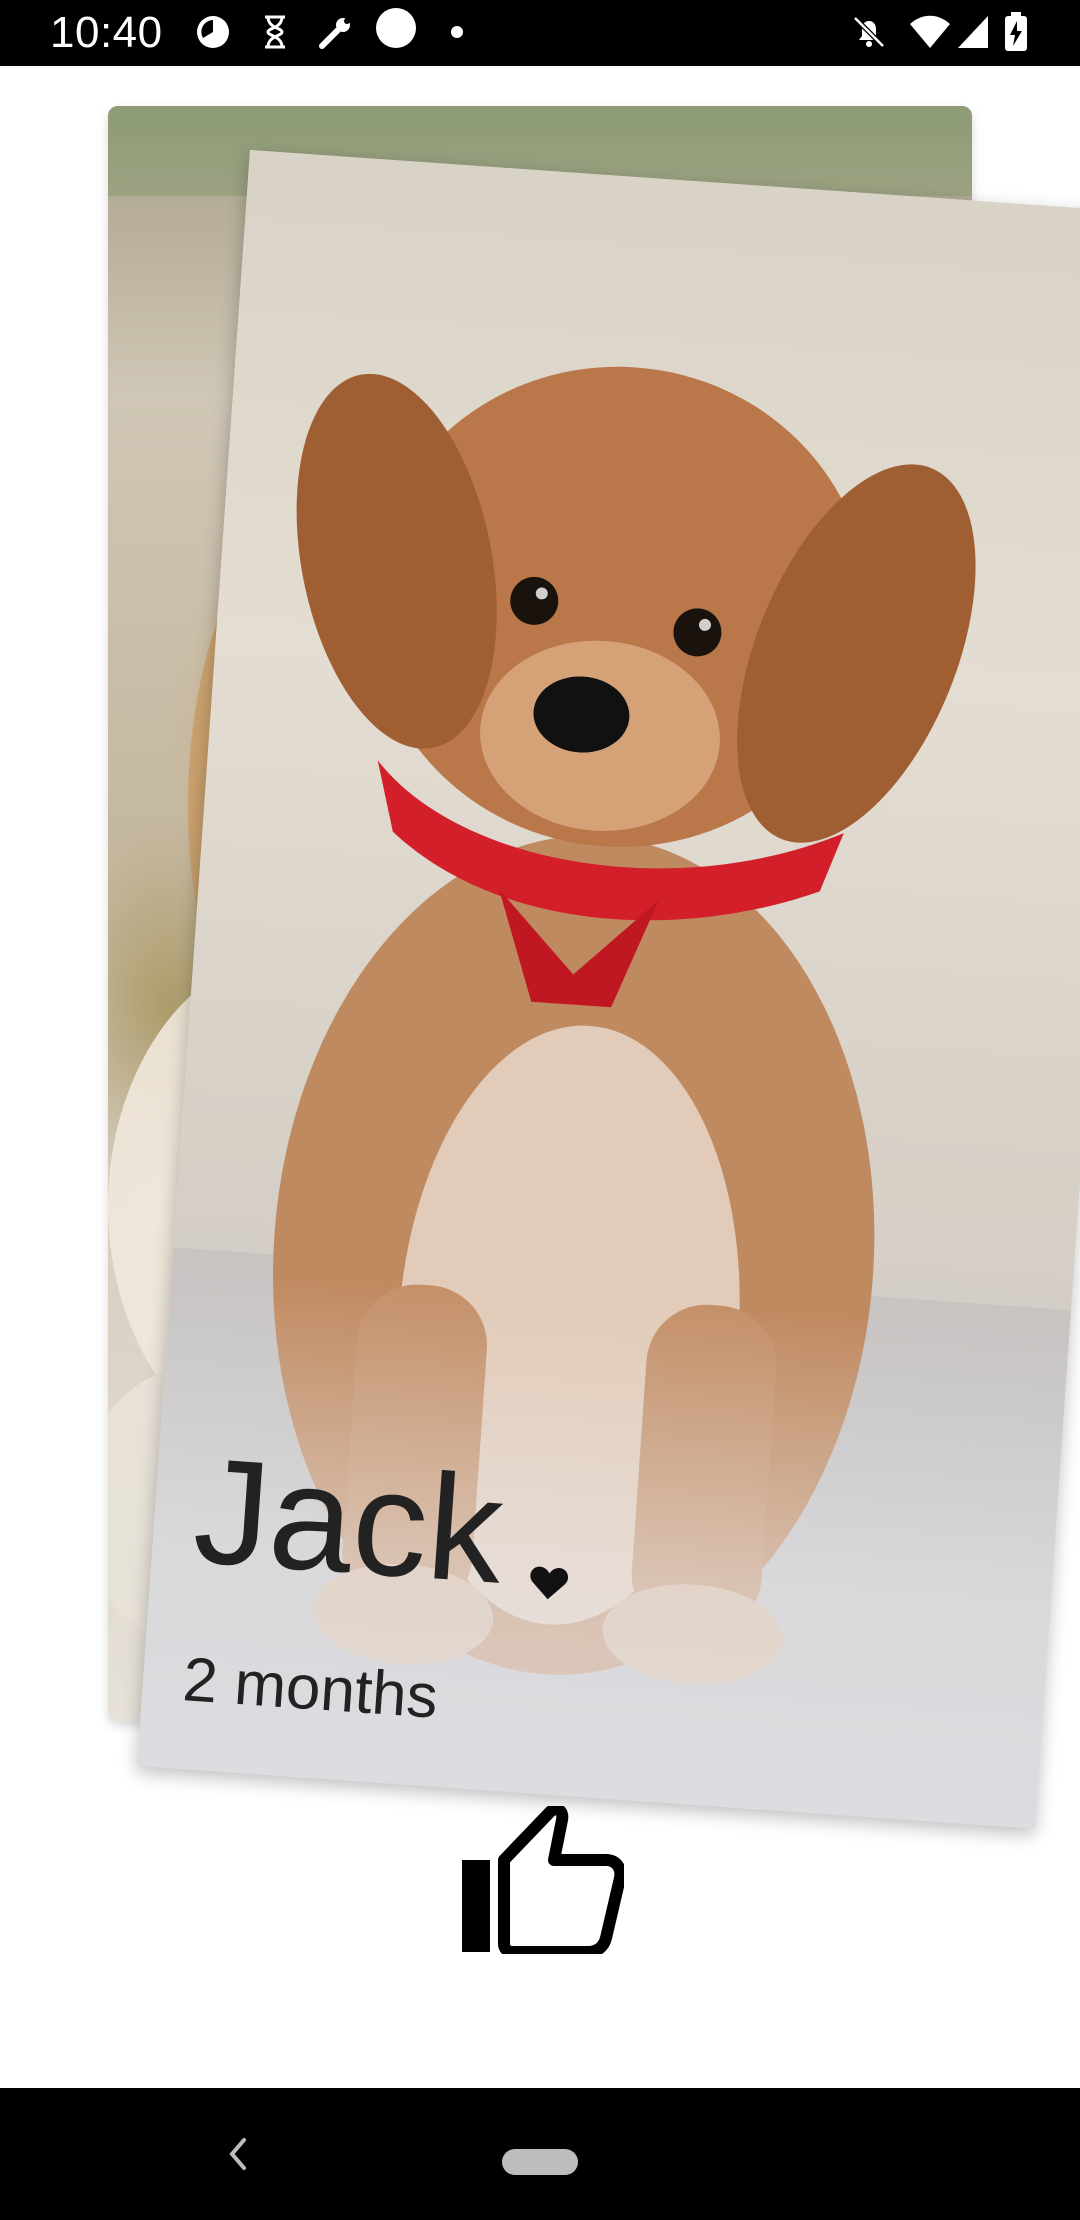  Describe the element at coordinates (869, 32) in the screenshot. I see `bell-off-icon` at that location.